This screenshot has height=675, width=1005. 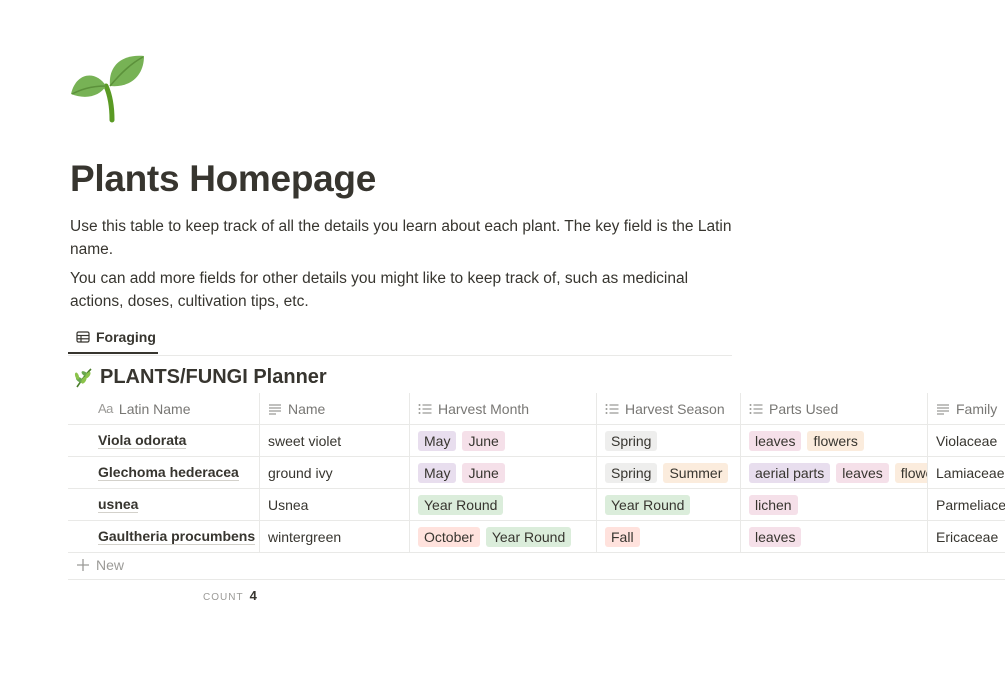 What do you see at coordinates (110, 564) in the screenshot?
I see `new-row-label: New` at bounding box center [110, 564].